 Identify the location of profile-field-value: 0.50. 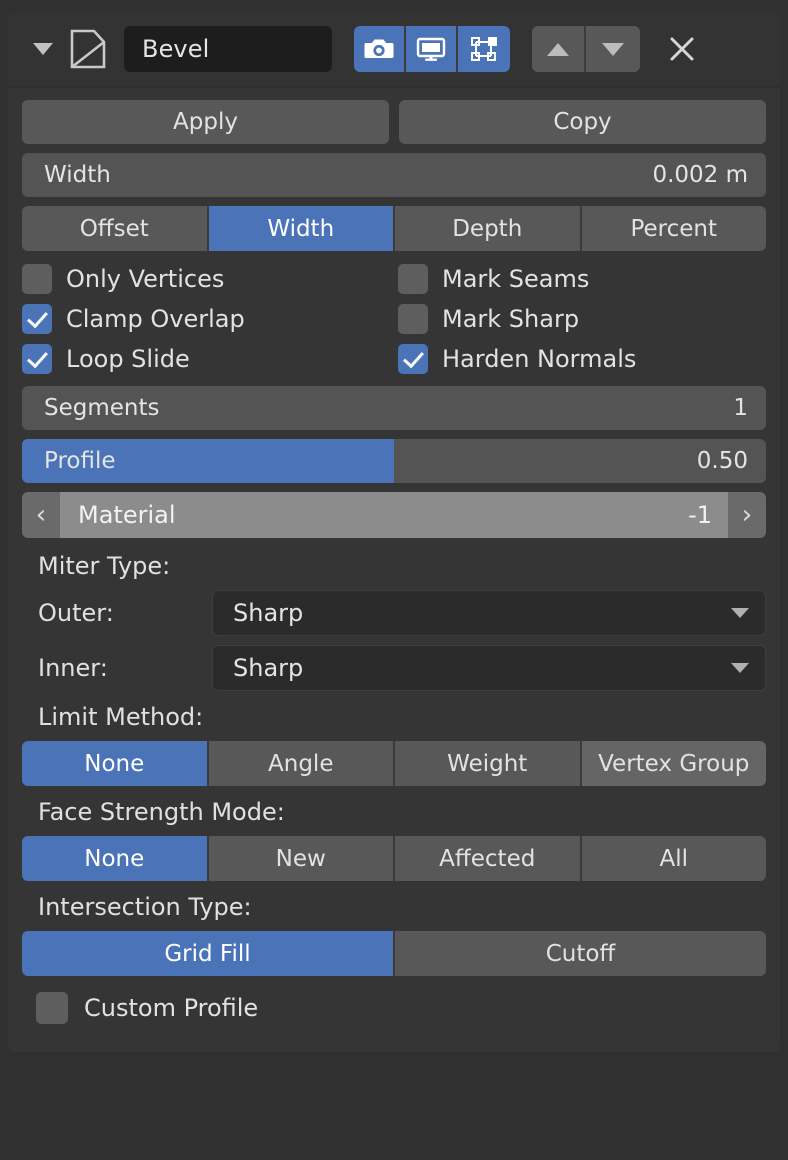
(722, 461).